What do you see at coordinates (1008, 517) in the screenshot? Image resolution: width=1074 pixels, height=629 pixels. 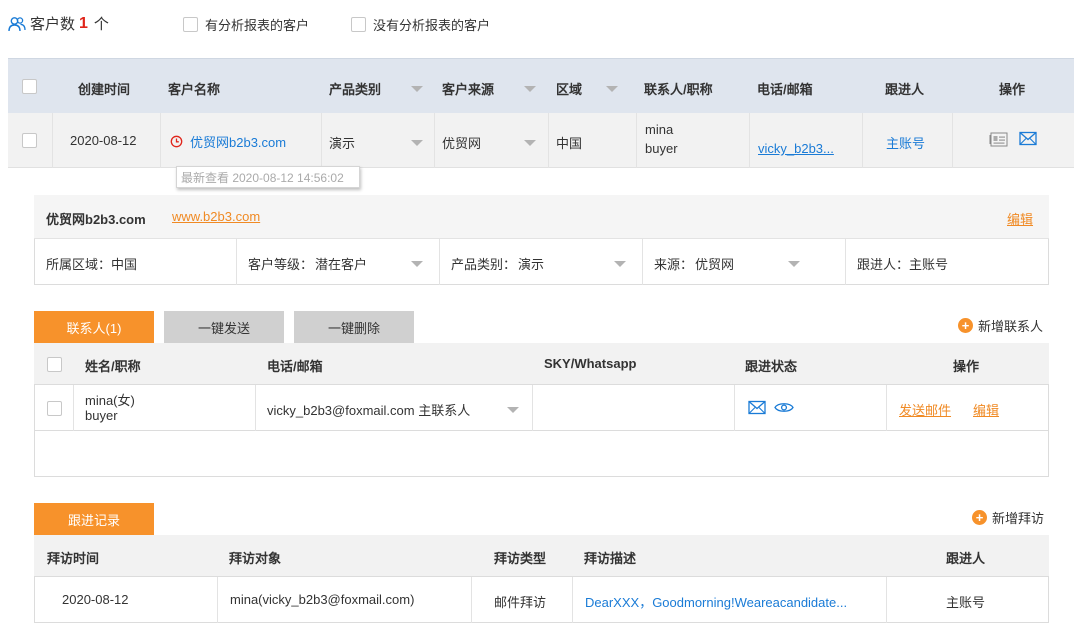 I see `add-visit-button: + 新增拜访` at bounding box center [1008, 517].